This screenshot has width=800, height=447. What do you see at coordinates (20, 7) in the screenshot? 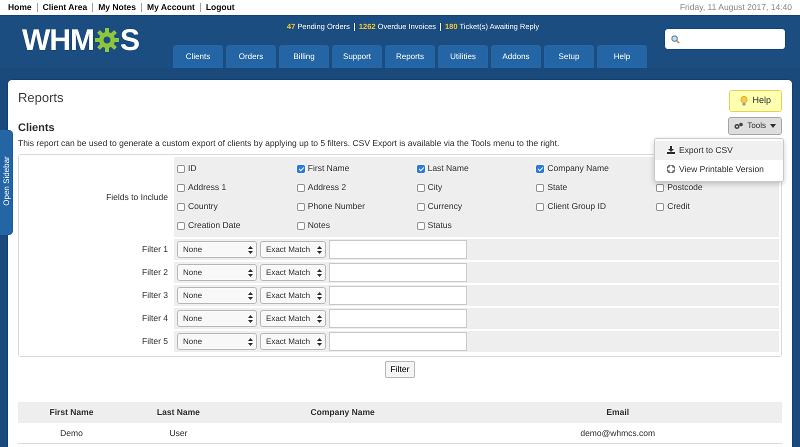
I see `top-link: Home` at bounding box center [20, 7].